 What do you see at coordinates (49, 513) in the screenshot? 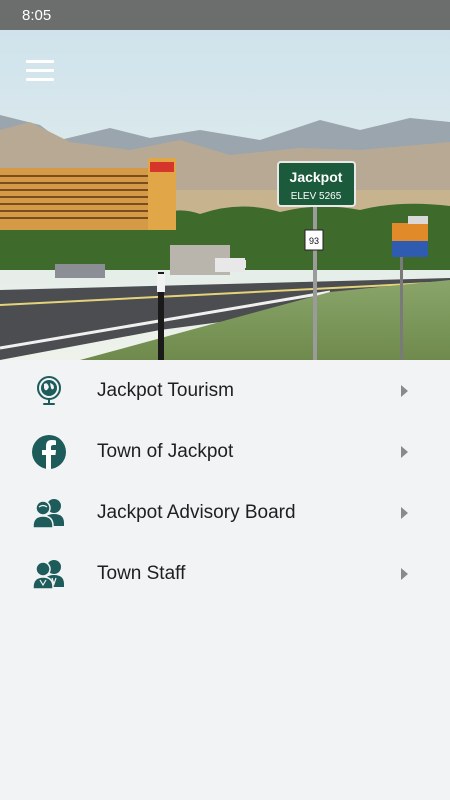
I see `people-group-icon` at bounding box center [49, 513].